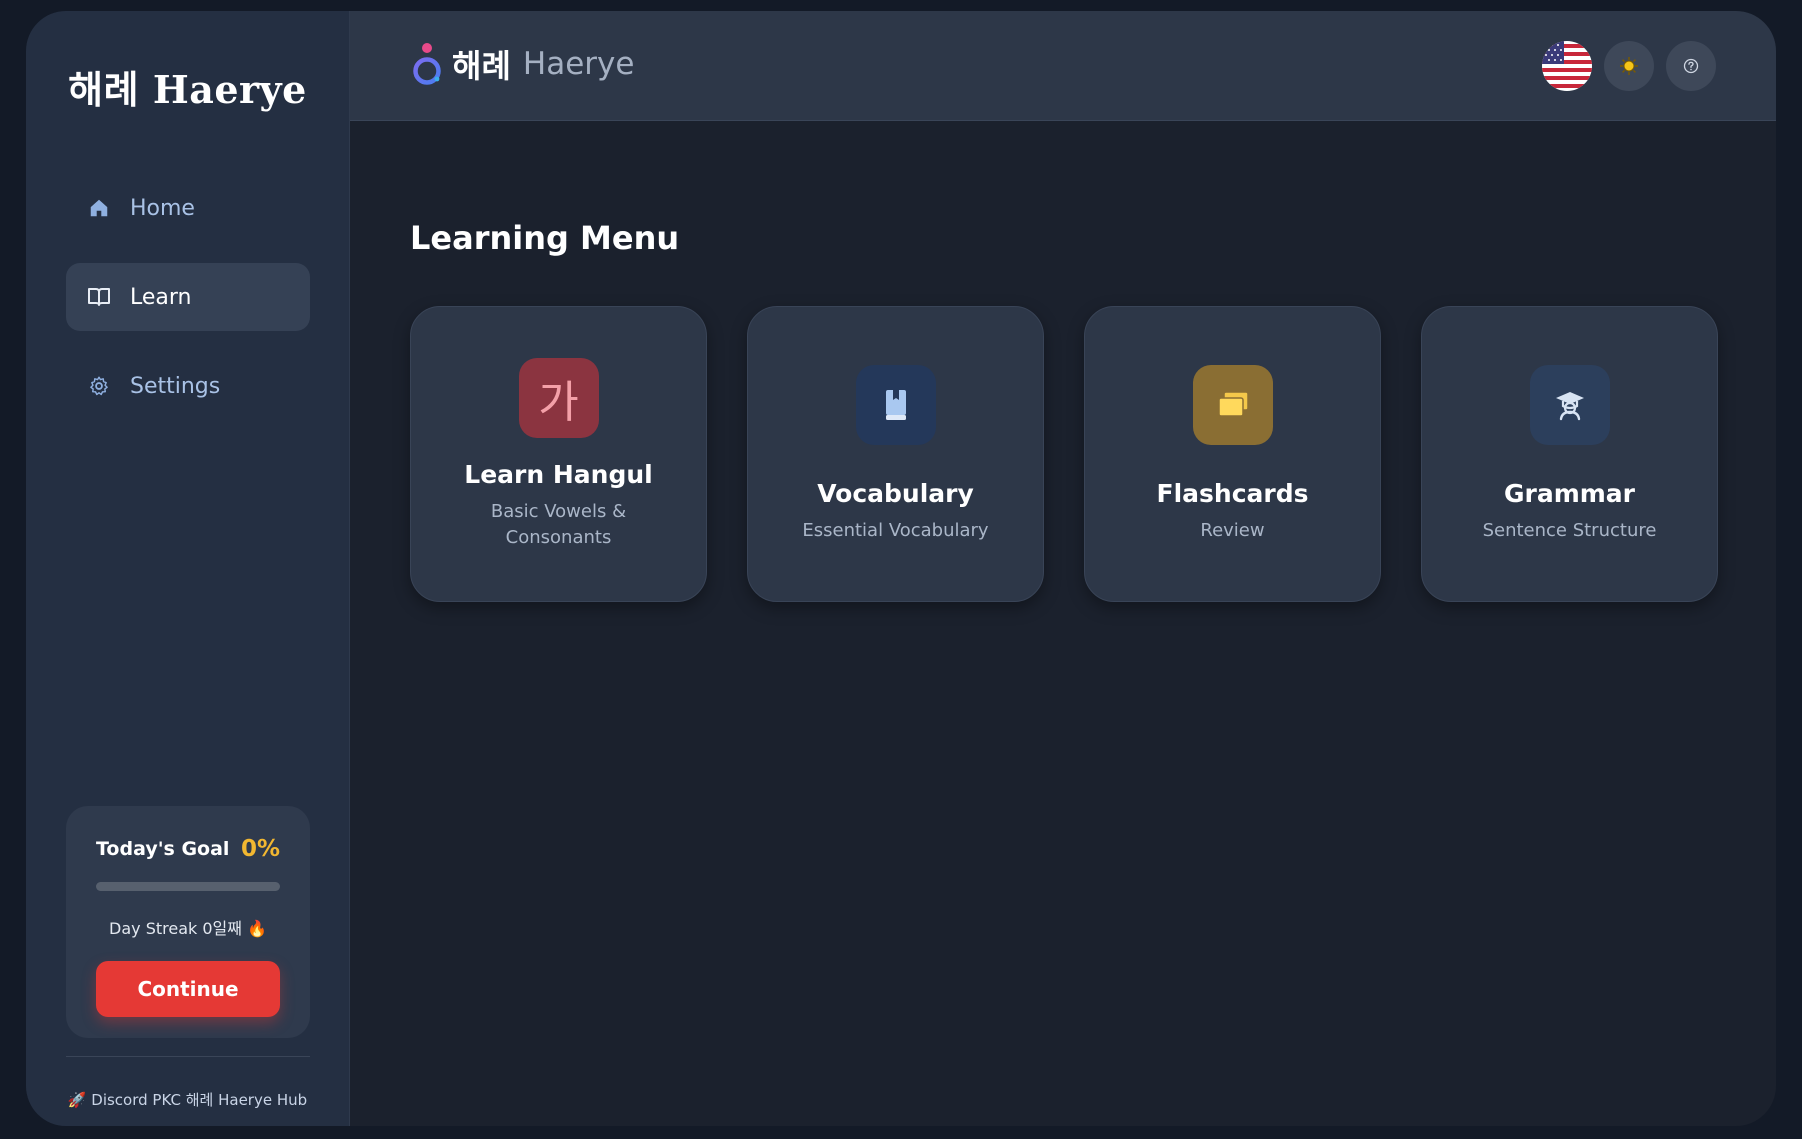  I want to click on goal-progress-bar, so click(188, 886).